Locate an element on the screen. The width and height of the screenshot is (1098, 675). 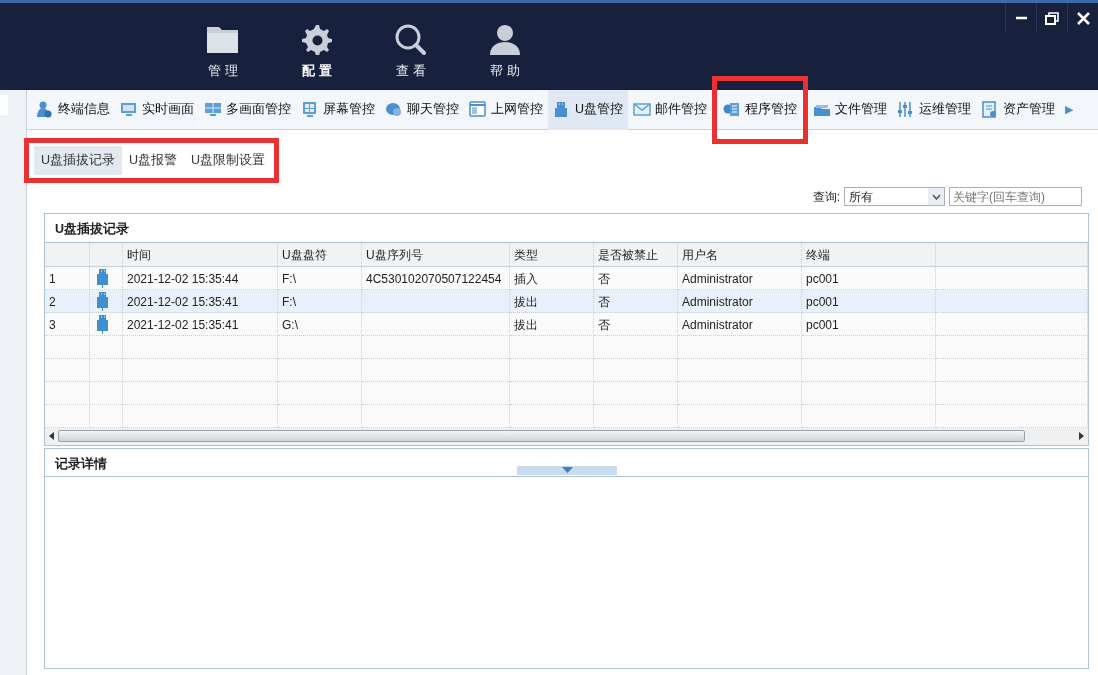
table-cell: 4C530102070507122454 is located at coordinates (436, 278).